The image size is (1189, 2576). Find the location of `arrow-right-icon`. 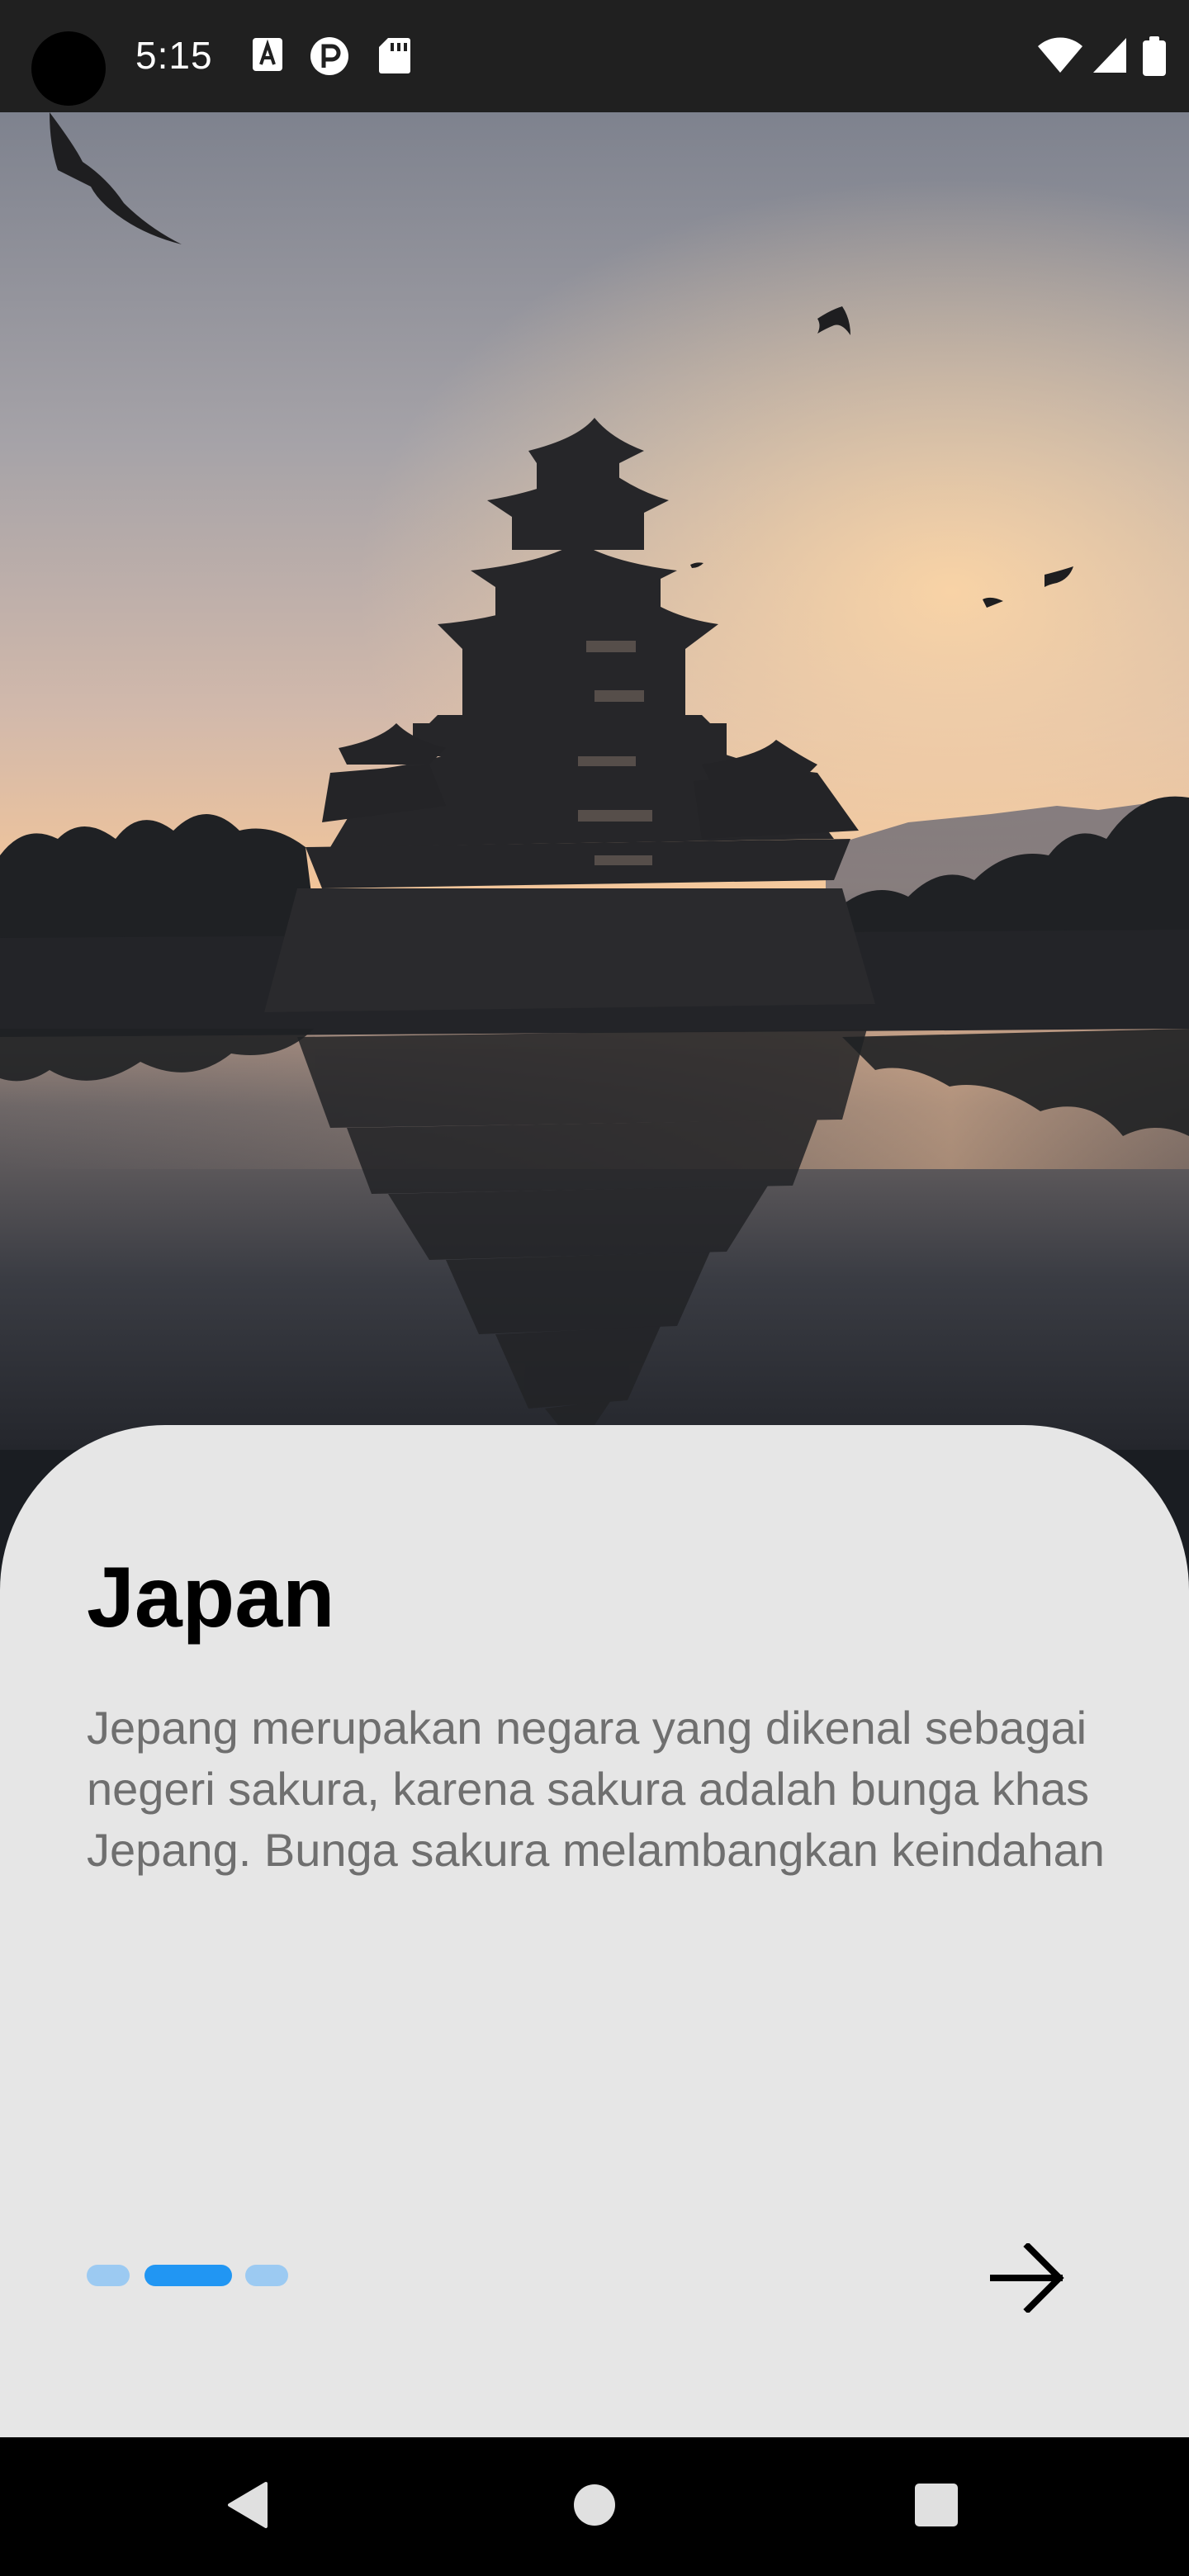

arrow-right-icon is located at coordinates (1028, 2279).